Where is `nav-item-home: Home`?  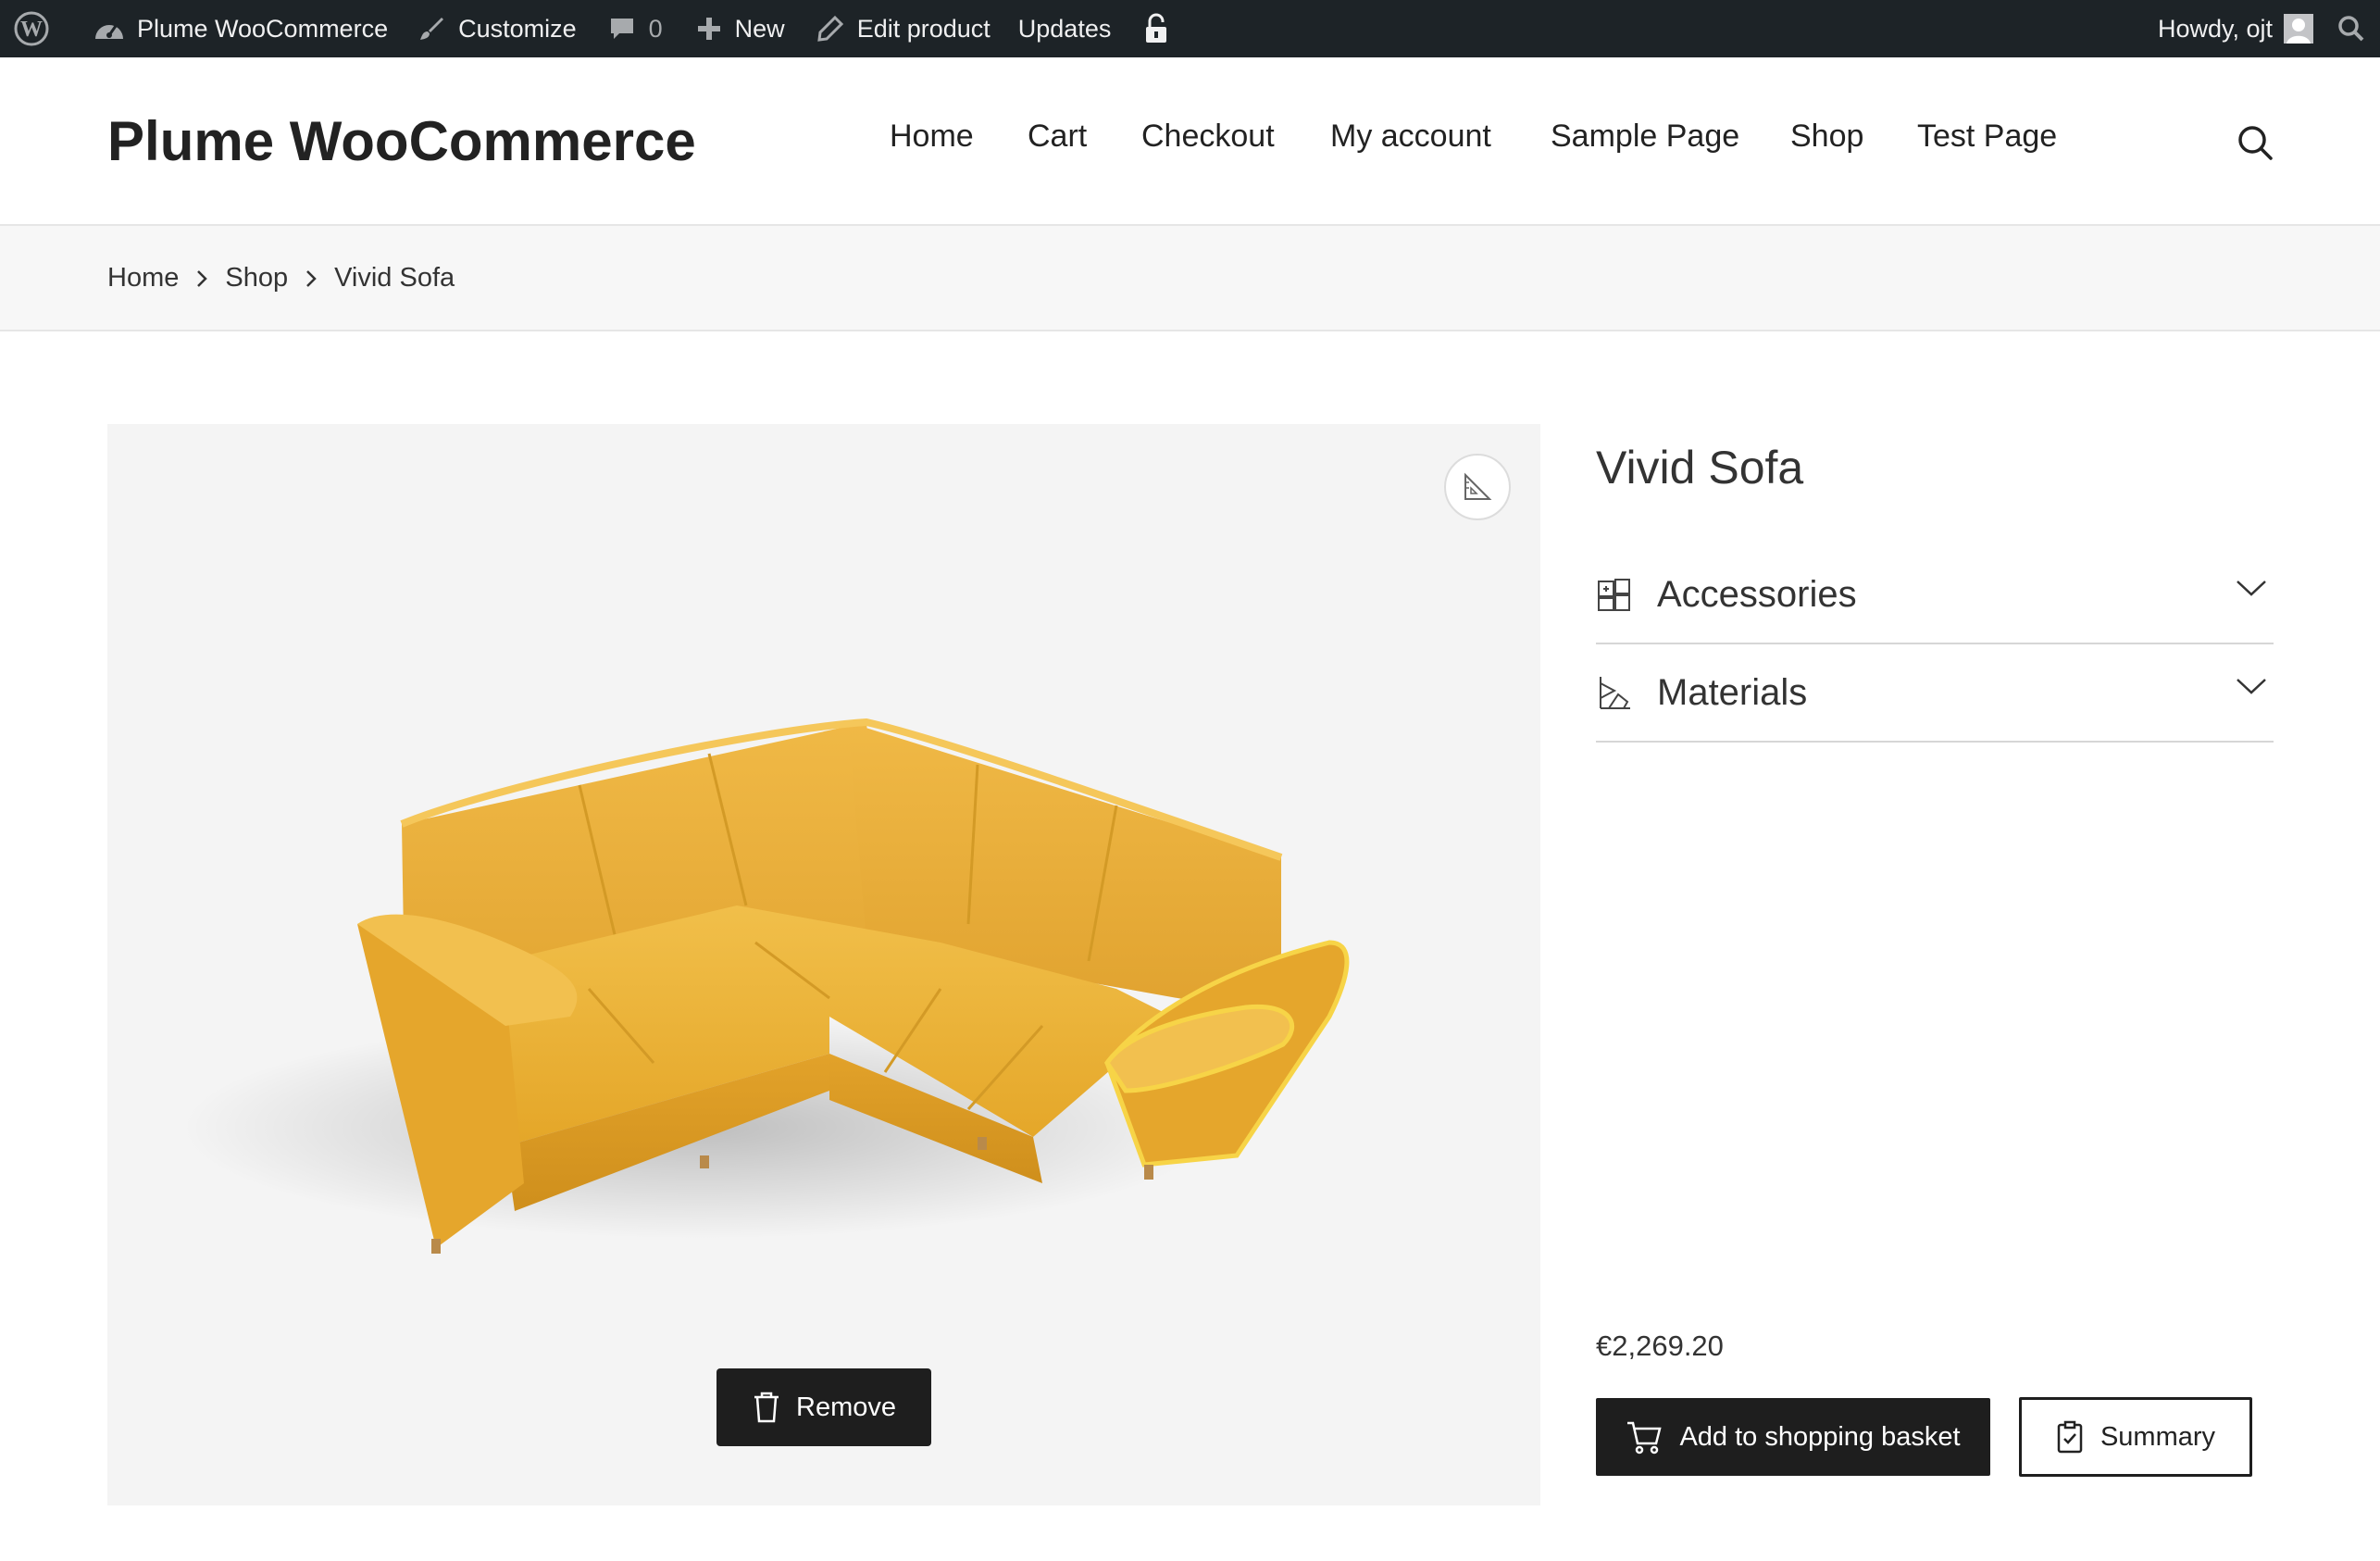
nav-item-home: Home is located at coordinates (932, 137).